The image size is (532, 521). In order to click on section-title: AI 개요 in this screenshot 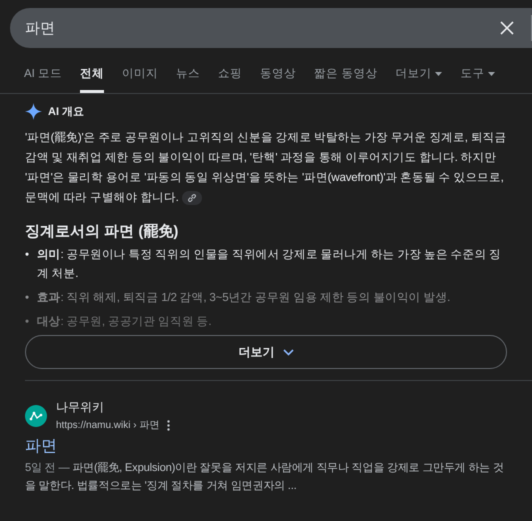, I will do `click(66, 112)`.